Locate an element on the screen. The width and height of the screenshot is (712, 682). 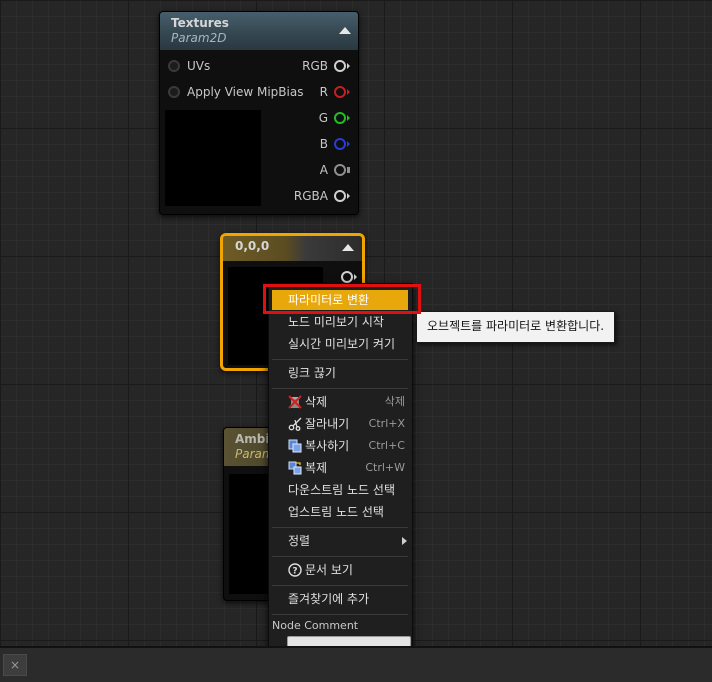
menu-item-delete: 삭제 삭제 is located at coordinates (340, 402).